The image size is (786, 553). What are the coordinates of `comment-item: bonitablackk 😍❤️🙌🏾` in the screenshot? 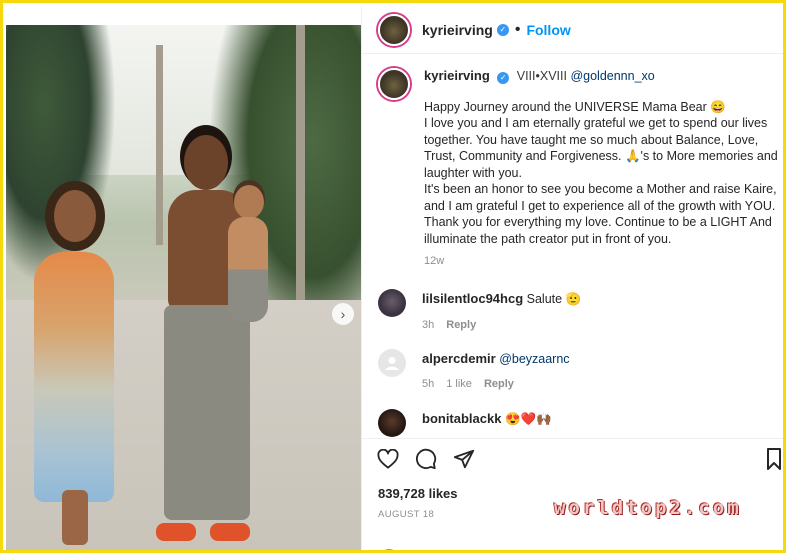 It's located at (578, 423).